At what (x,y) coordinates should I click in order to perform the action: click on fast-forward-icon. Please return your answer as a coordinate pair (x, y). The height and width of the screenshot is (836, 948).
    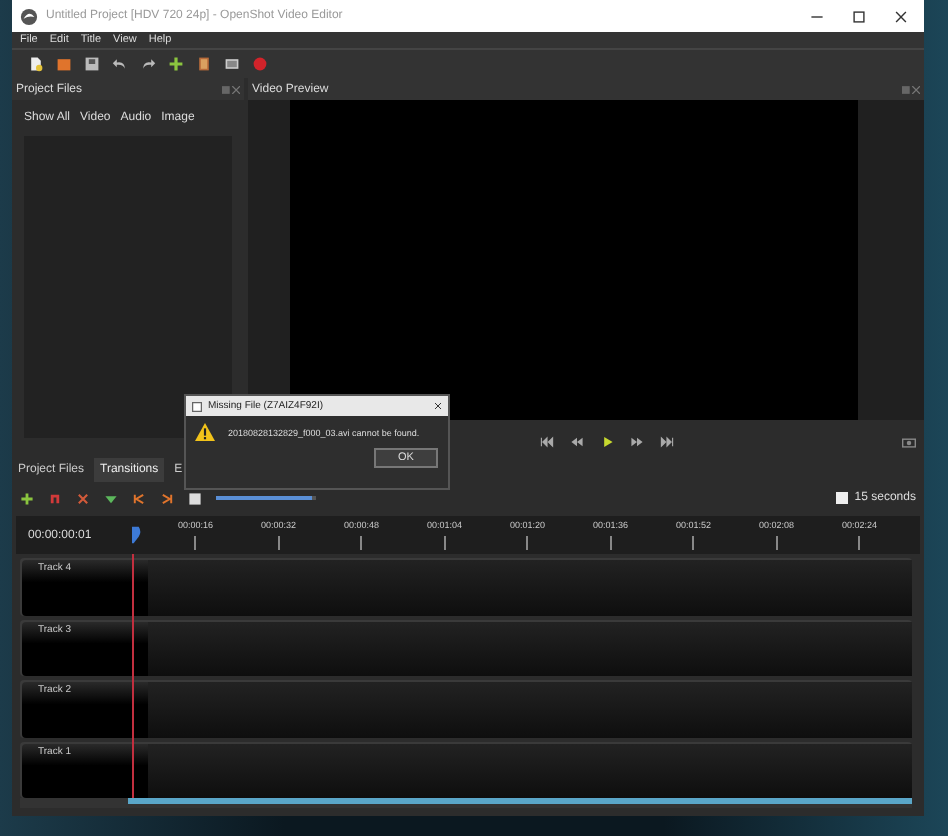
    Looking at the image, I should click on (636, 442).